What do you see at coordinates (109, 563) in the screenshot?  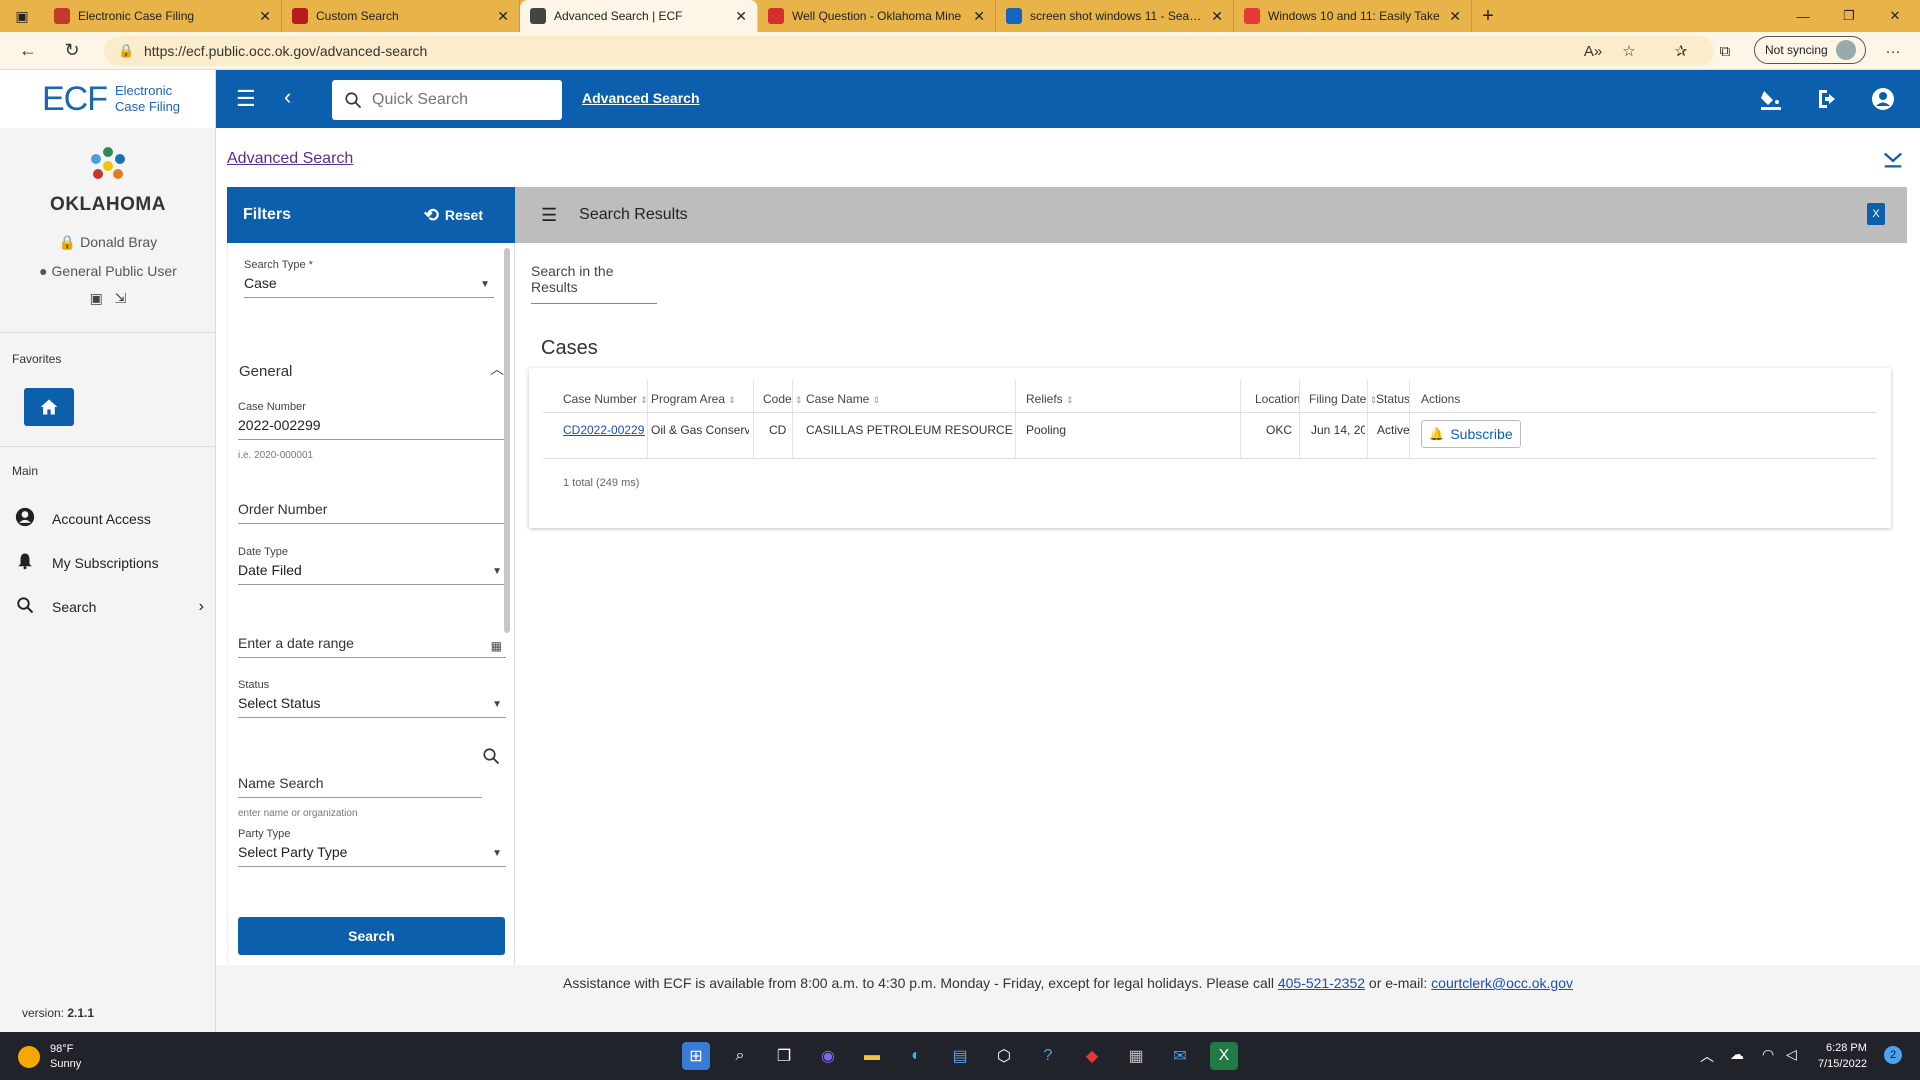 I see `sidebar-item-my-subscriptions: My Subscriptions` at bounding box center [109, 563].